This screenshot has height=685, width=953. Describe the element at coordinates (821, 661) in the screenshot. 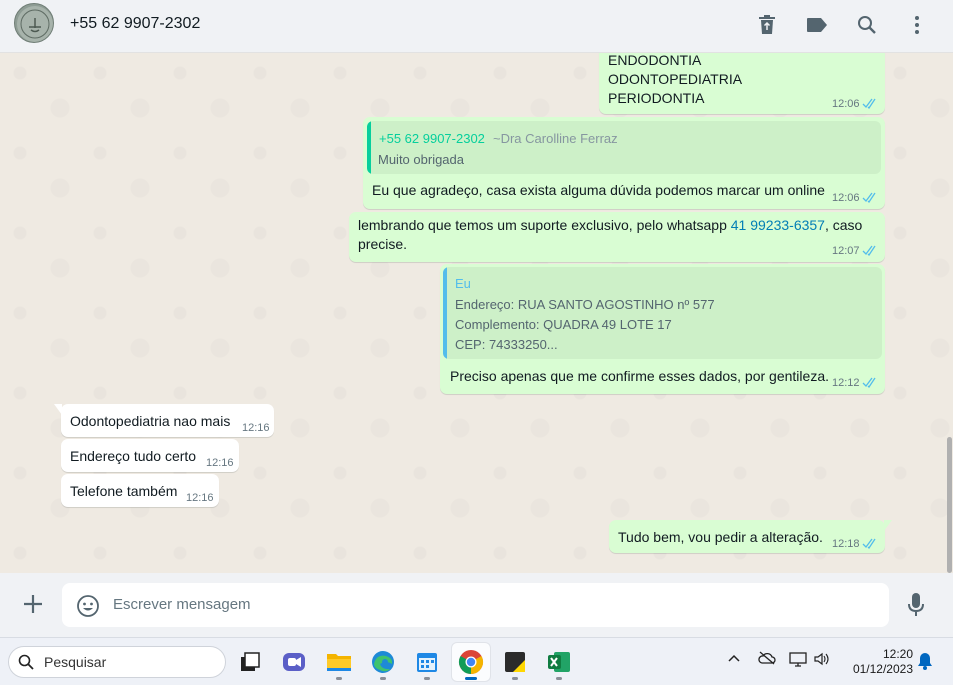

I see `volume-icon` at that location.